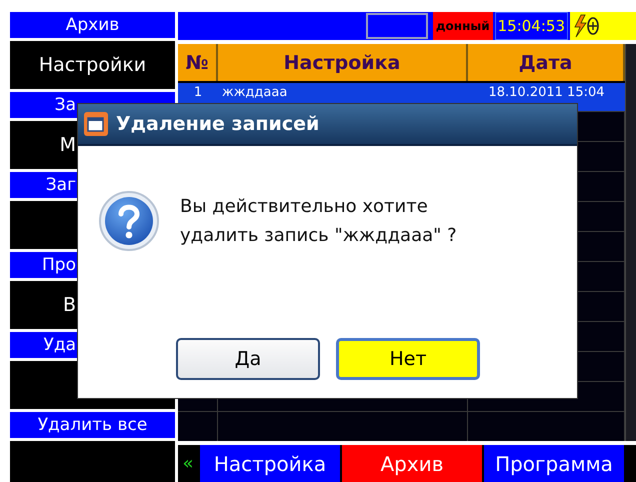  What do you see at coordinates (248, 359) in the screenshot?
I see `dialog-button: Да` at bounding box center [248, 359].